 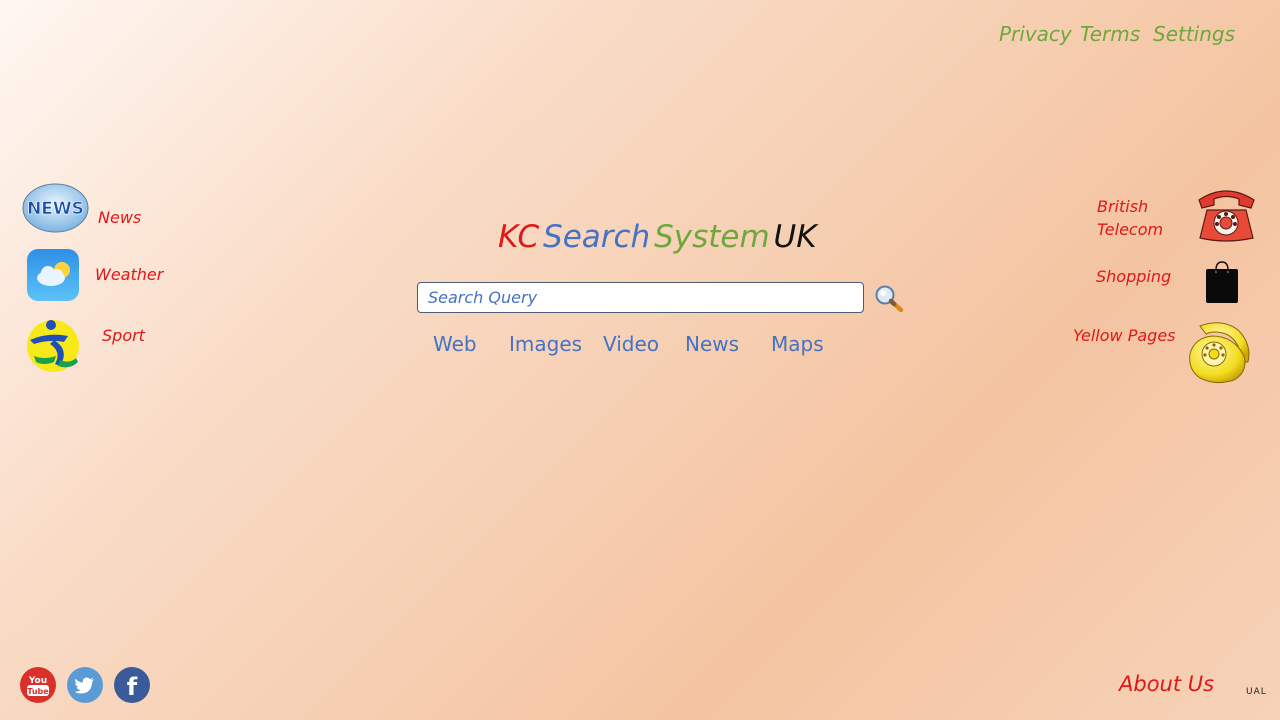 What do you see at coordinates (85, 685) in the screenshot?
I see `twitter-icon` at bounding box center [85, 685].